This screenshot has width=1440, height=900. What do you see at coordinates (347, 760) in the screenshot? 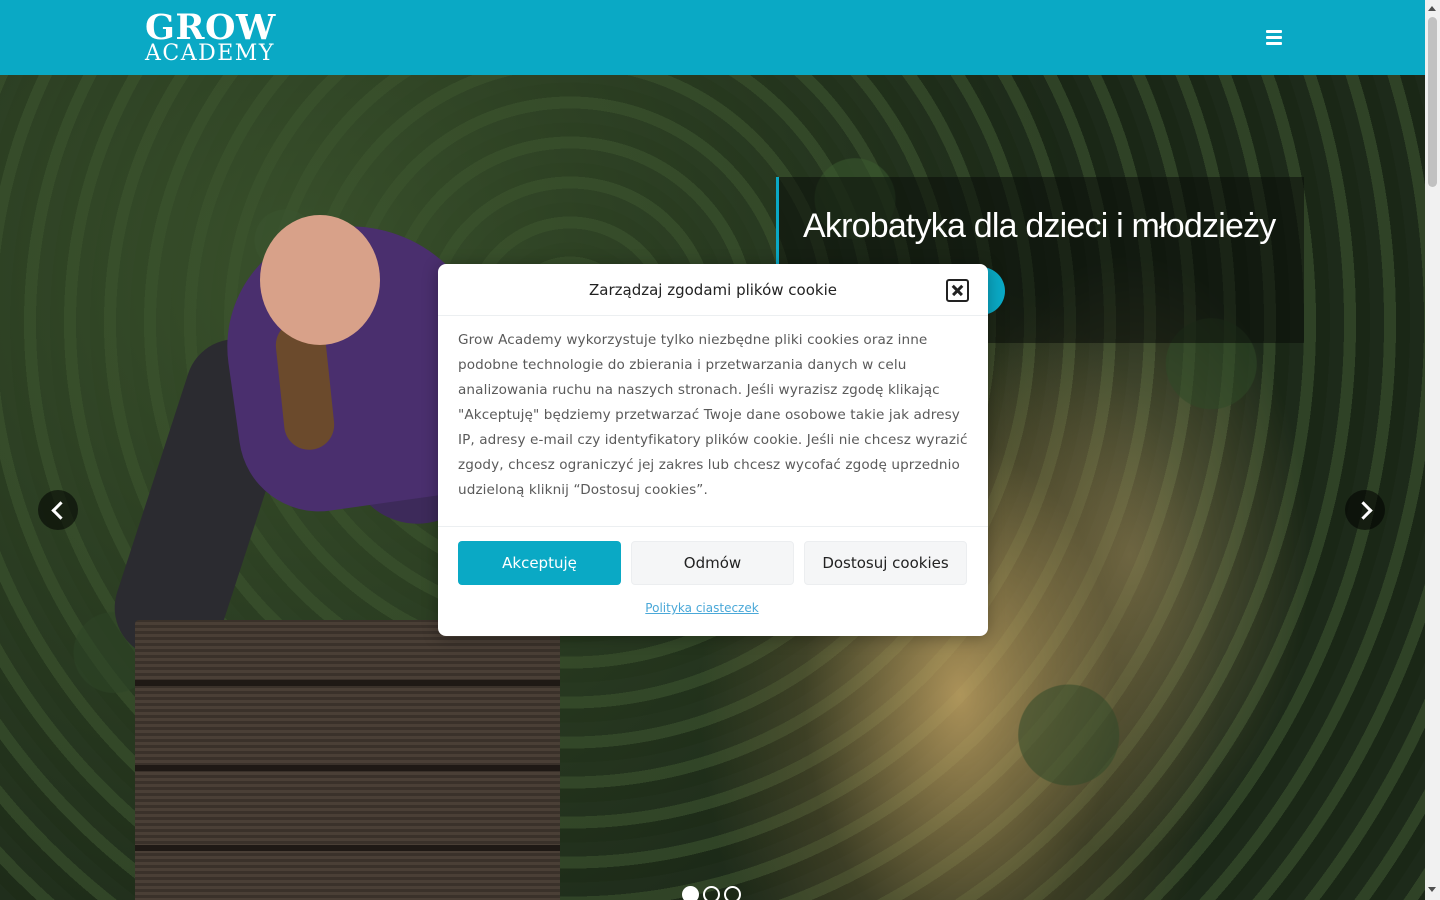
I see `hero-photo-wooden-box` at bounding box center [347, 760].